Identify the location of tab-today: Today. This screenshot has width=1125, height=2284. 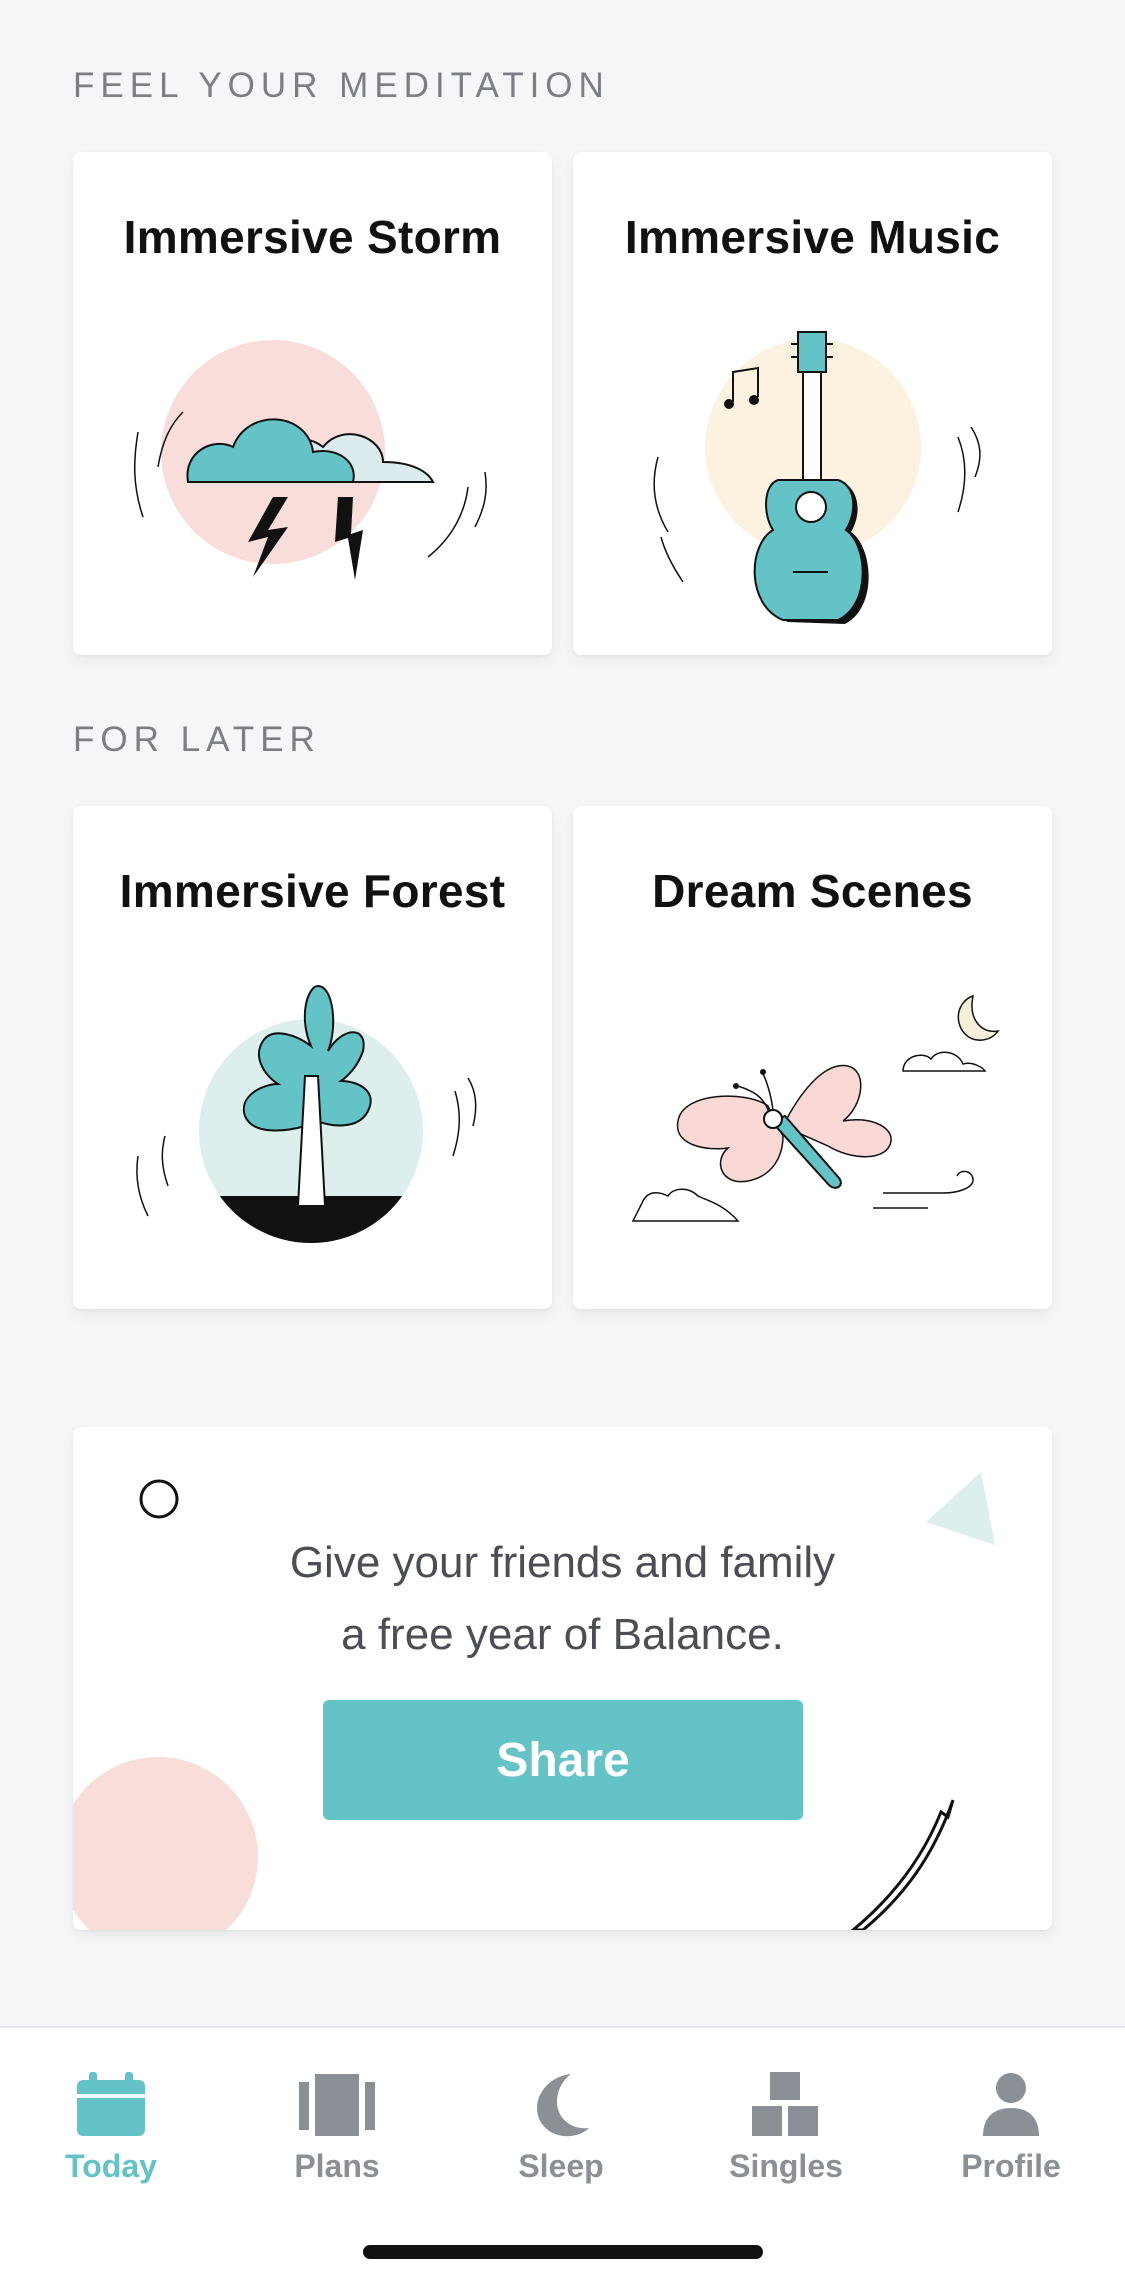
(111, 2140).